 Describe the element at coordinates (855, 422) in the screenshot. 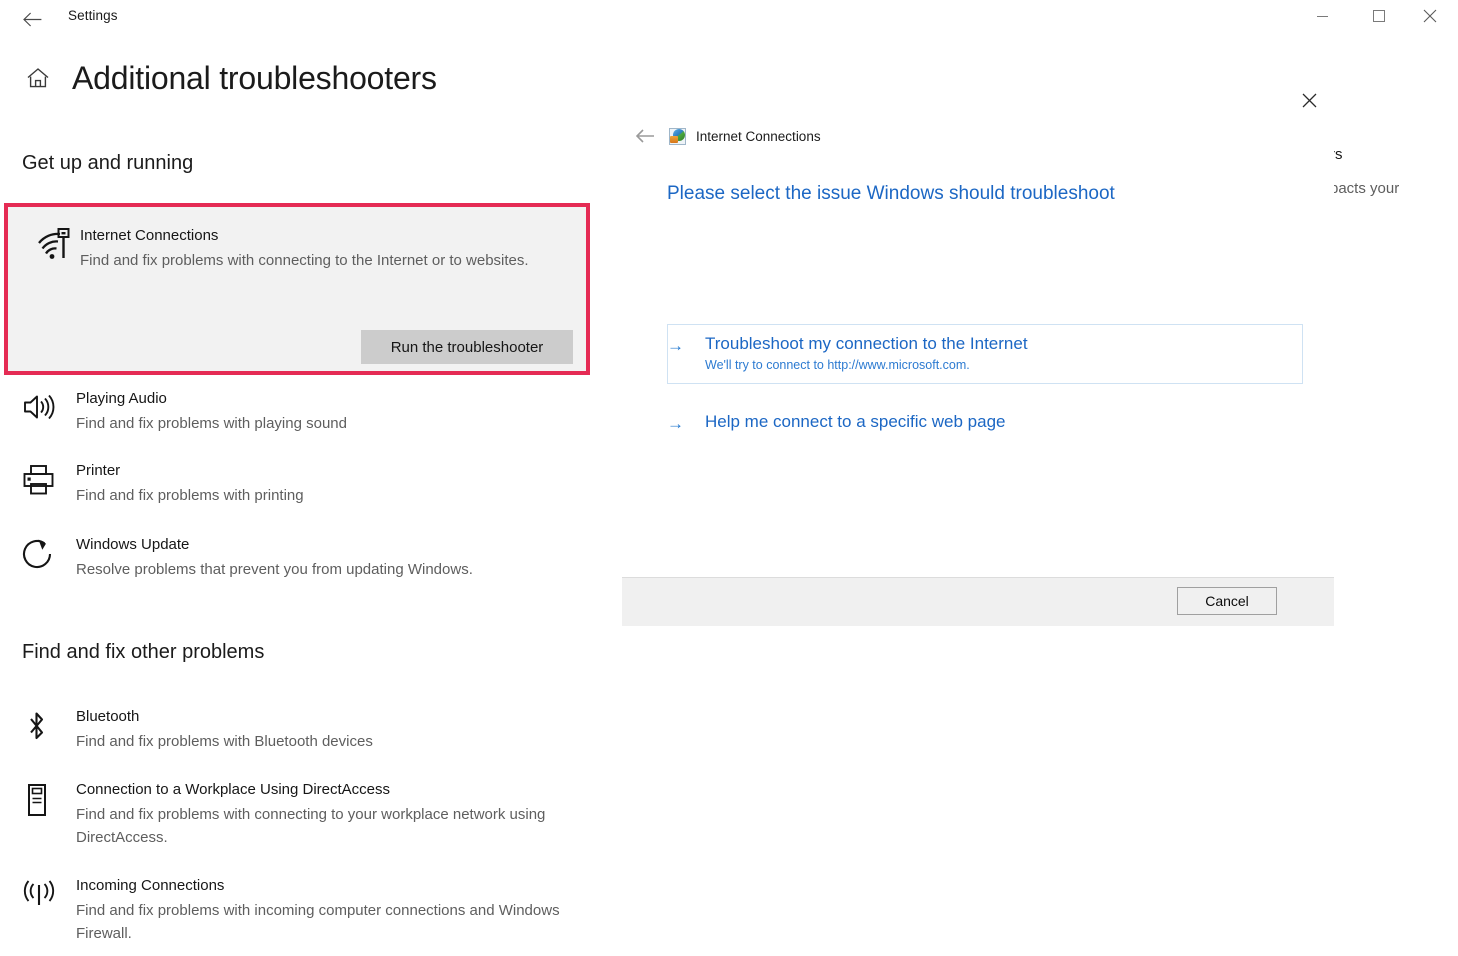

I see `option-label: Help me connect to a specific web page` at that location.